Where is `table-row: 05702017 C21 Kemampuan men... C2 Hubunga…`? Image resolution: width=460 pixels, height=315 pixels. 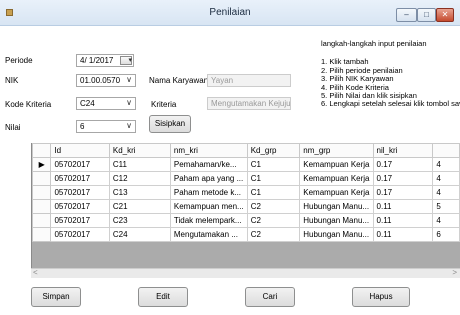 table-row: 05702017 C21 Kemampuan men... C2 Hubunga… is located at coordinates (246, 206).